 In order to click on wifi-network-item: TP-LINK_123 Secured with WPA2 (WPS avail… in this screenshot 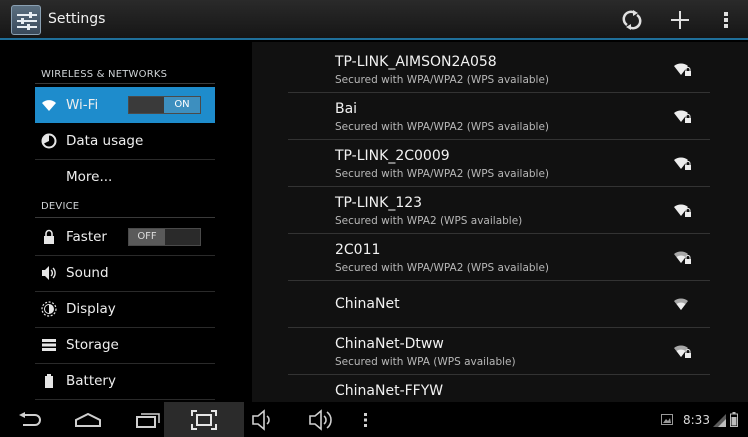, I will do `click(499, 209)`.